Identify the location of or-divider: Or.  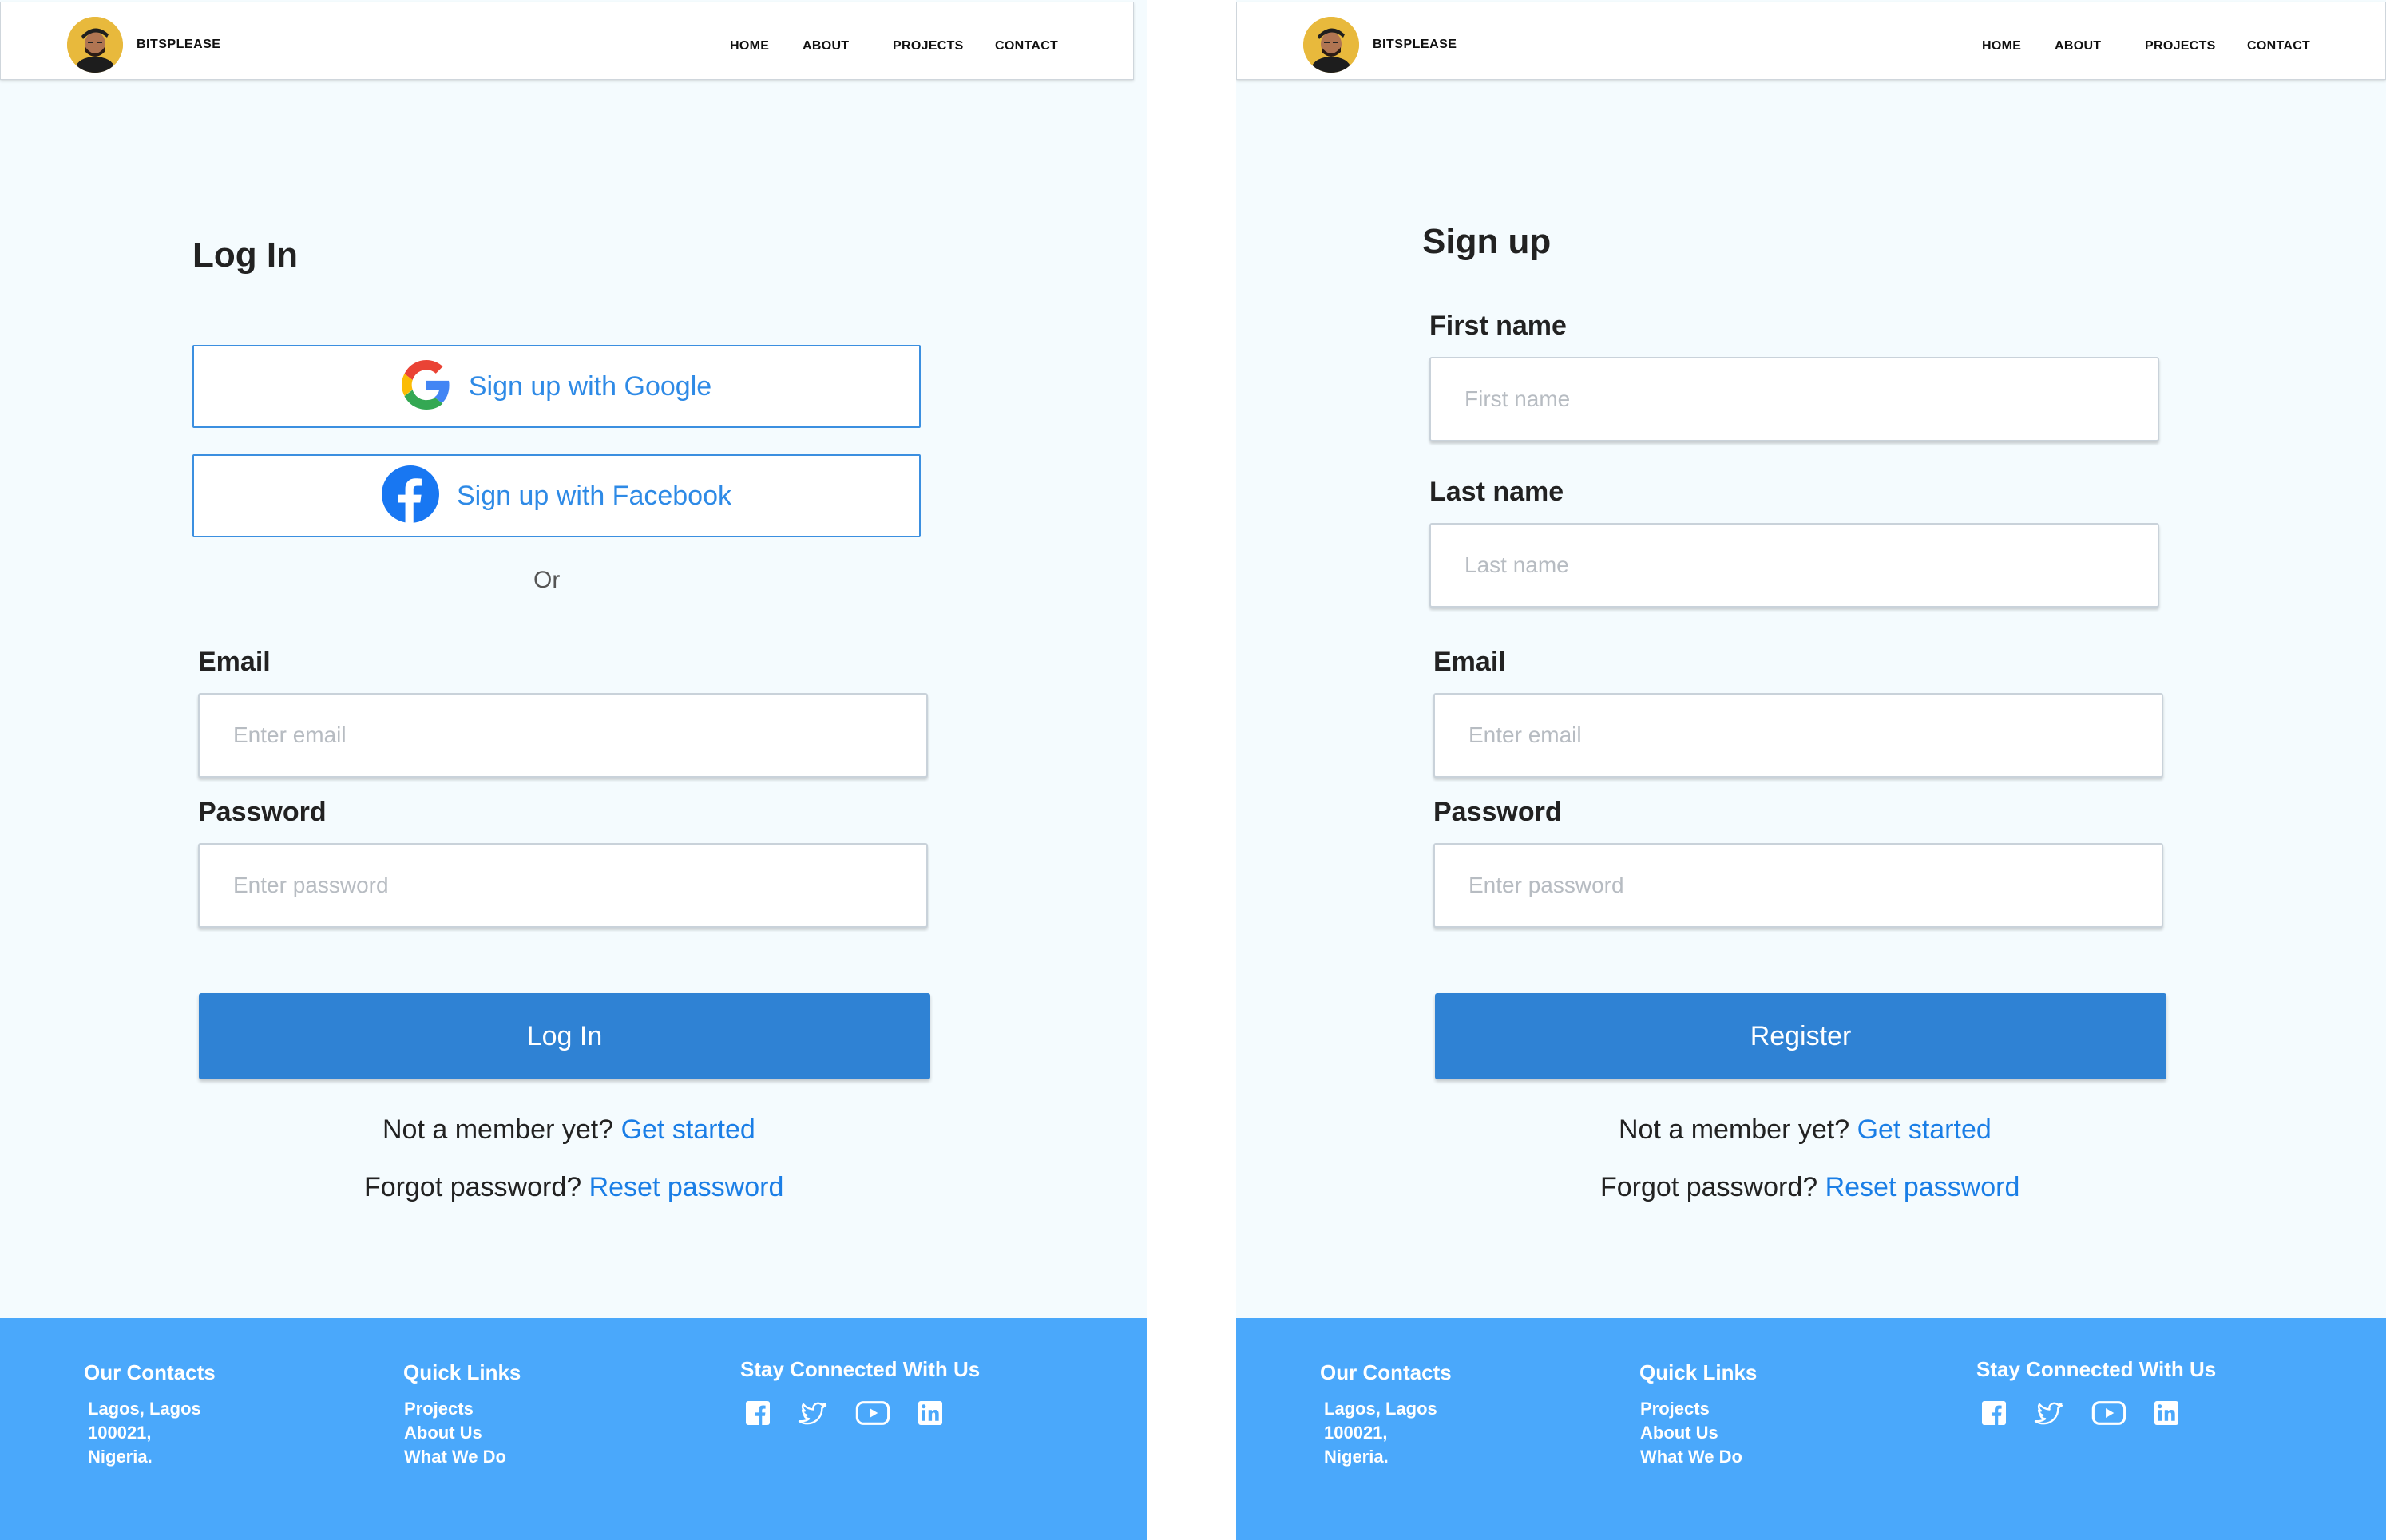
(547, 580).